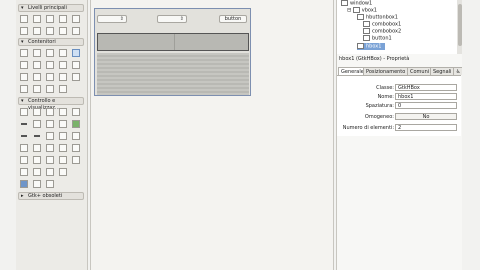  What do you see at coordinates (63, 19) in the screenshot?
I see `color-dialog-tool-icon` at bounding box center [63, 19].